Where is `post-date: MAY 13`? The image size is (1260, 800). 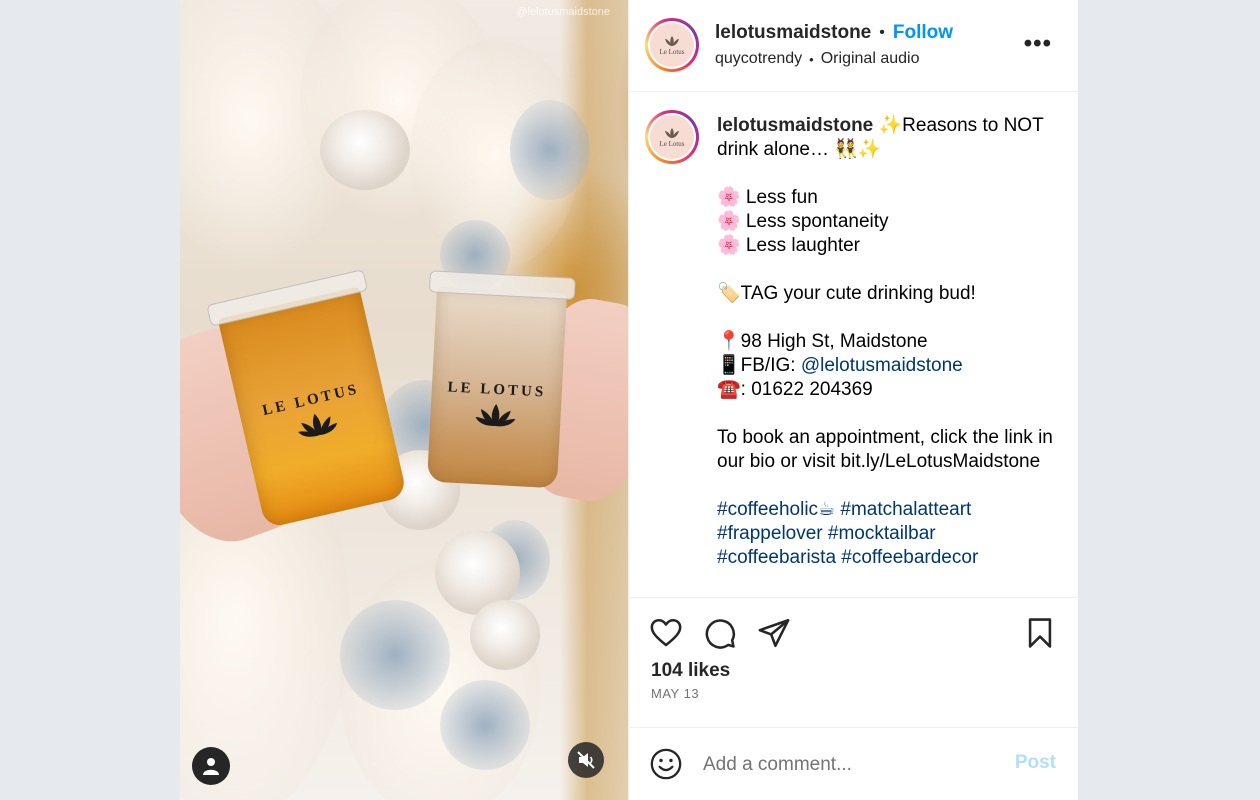
post-date: MAY 13 is located at coordinates (675, 693).